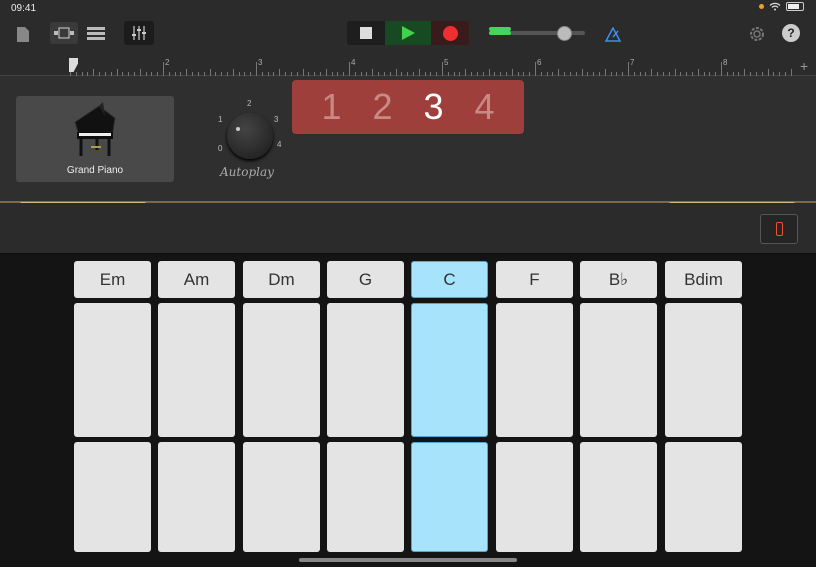 The image size is (816, 567). What do you see at coordinates (112, 279) in the screenshot?
I see `chord-button: Em` at bounding box center [112, 279].